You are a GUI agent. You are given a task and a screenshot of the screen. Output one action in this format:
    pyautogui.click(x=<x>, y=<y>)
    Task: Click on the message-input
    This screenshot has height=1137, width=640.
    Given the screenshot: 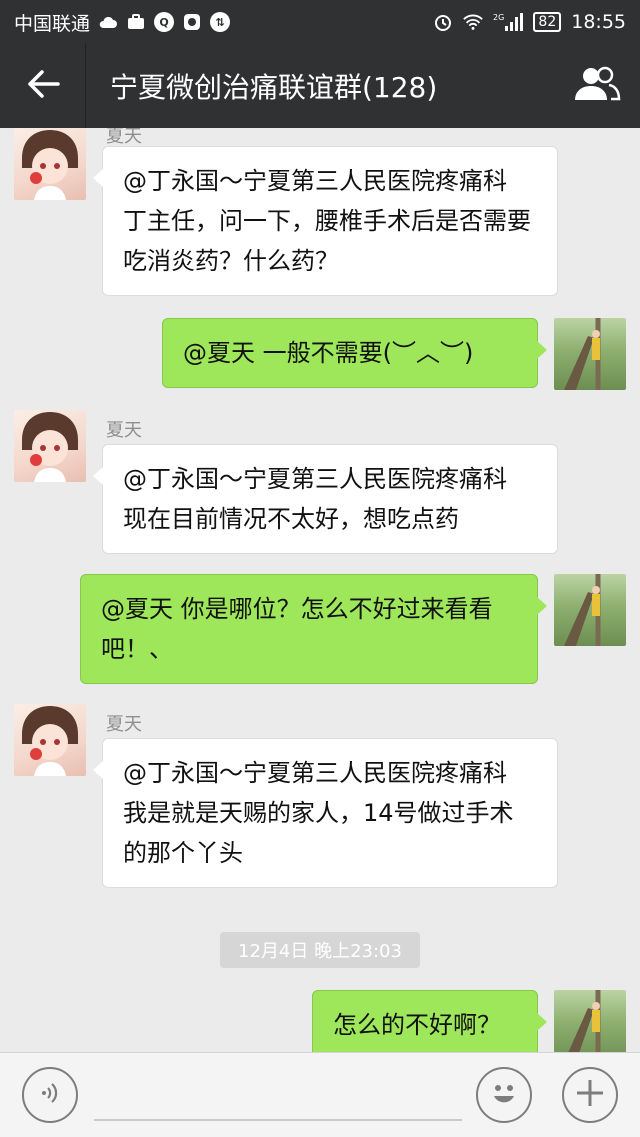 What is the action you would take?
    pyautogui.click(x=278, y=1120)
    